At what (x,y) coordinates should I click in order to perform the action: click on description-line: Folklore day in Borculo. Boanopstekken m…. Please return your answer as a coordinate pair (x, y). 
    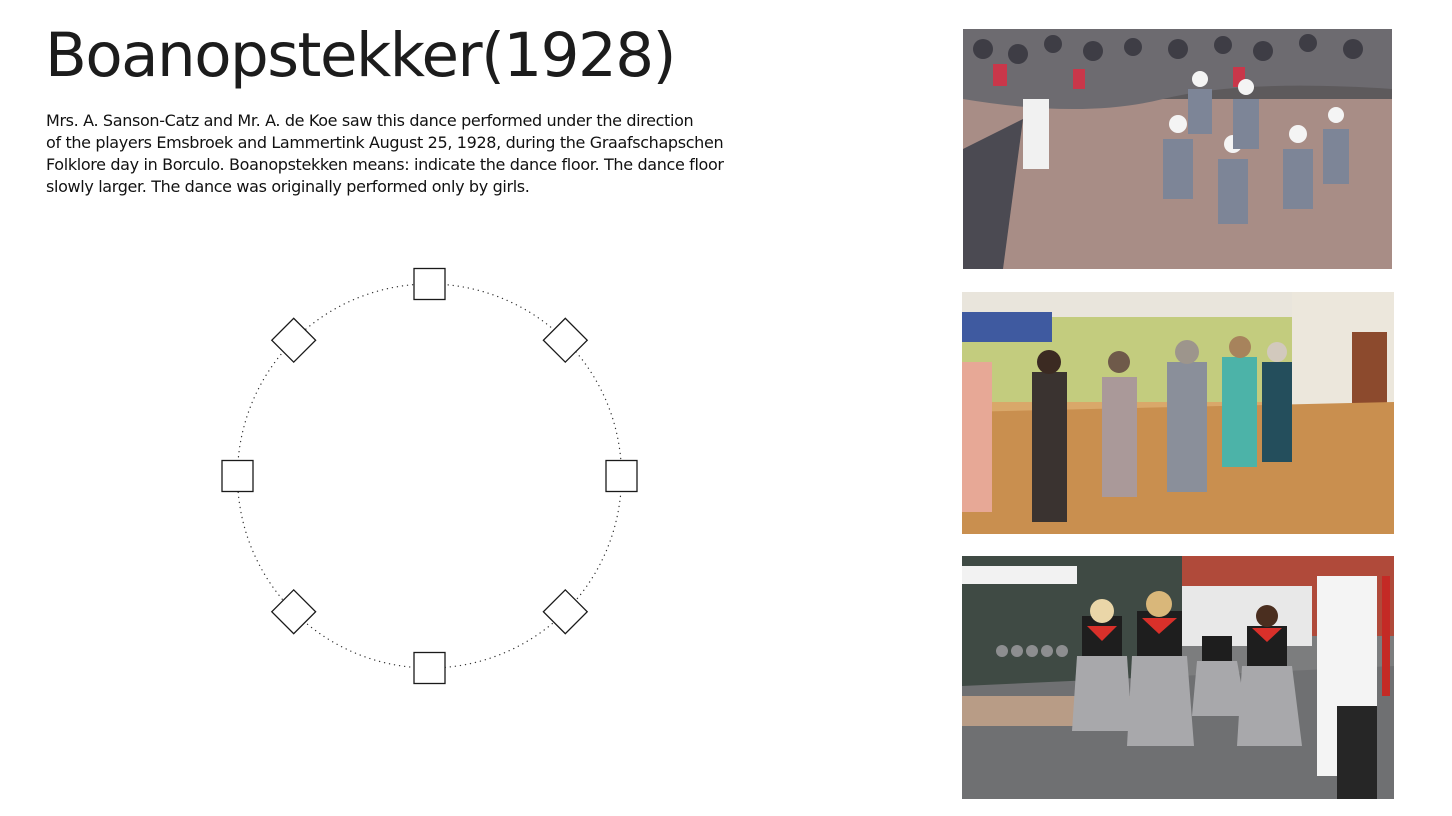
    Looking at the image, I should click on (385, 164).